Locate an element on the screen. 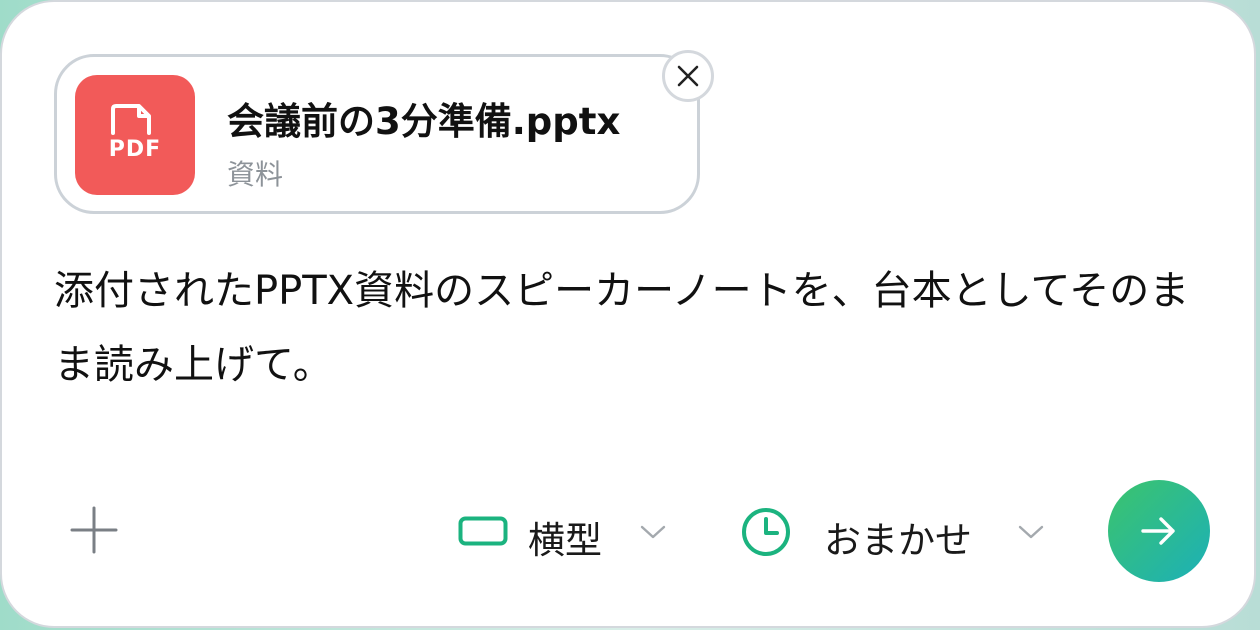 The image size is (1260, 630). duration-label: おまかせ is located at coordinates (898, 540).